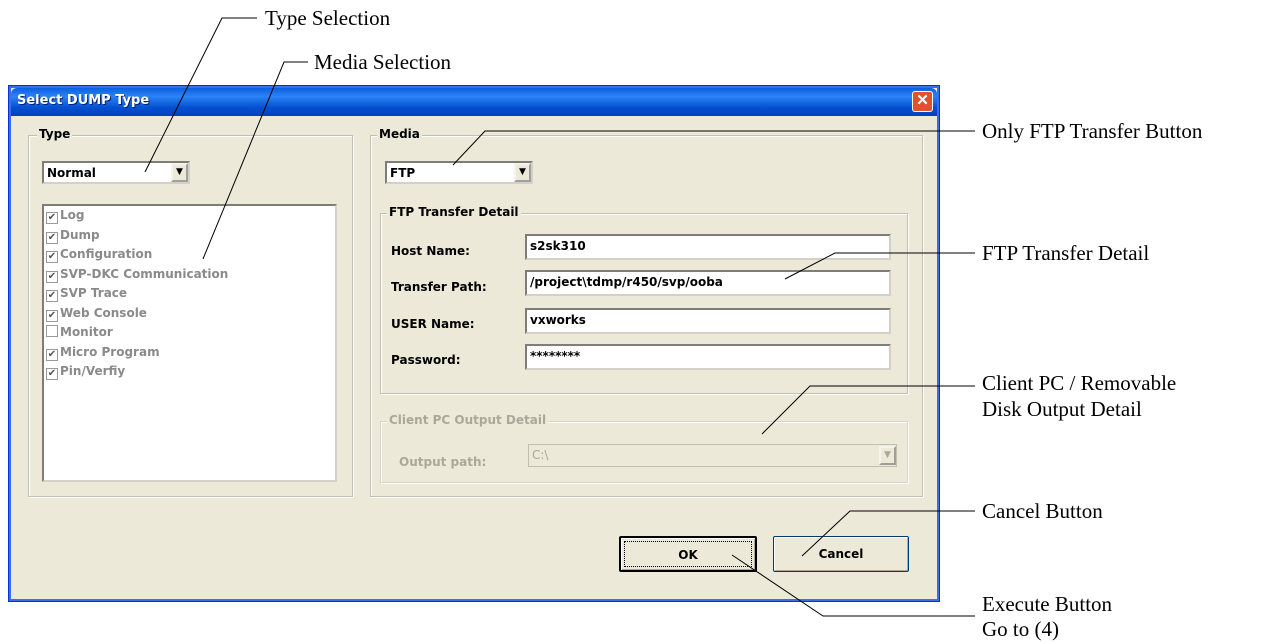 The height and width of the screenshot is (644, 1279). I want to click on transfer-path-field: /project\tdmp/r450/svp/ooba, so click(708, 283).